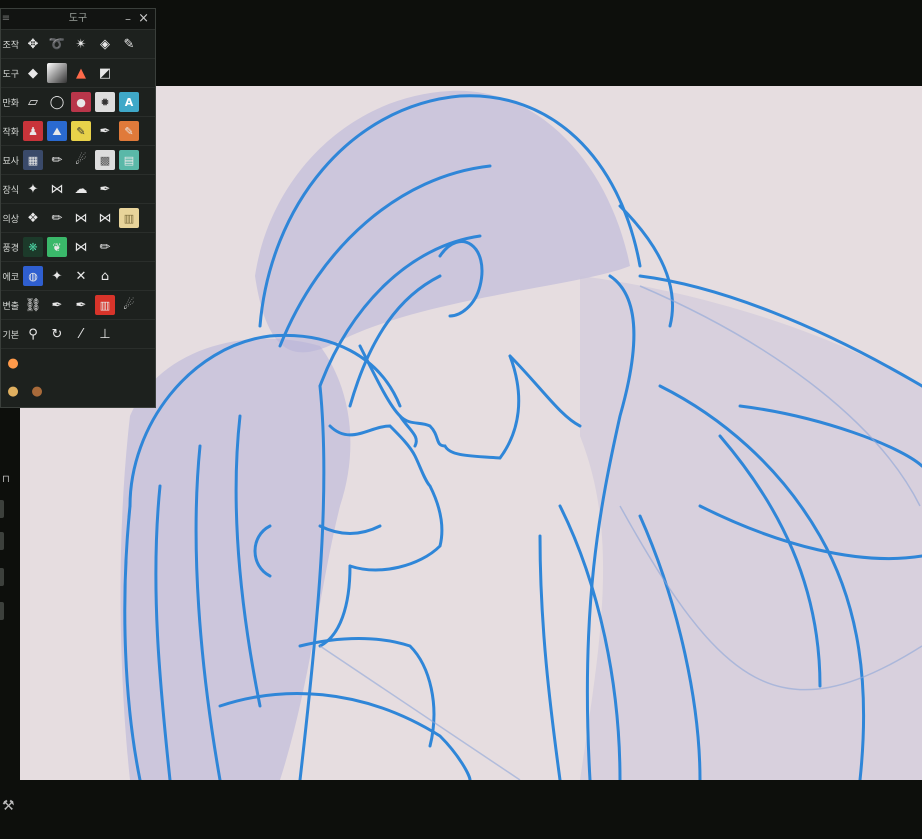  I want to click on sticker-icon: ●, so click(81, 102).